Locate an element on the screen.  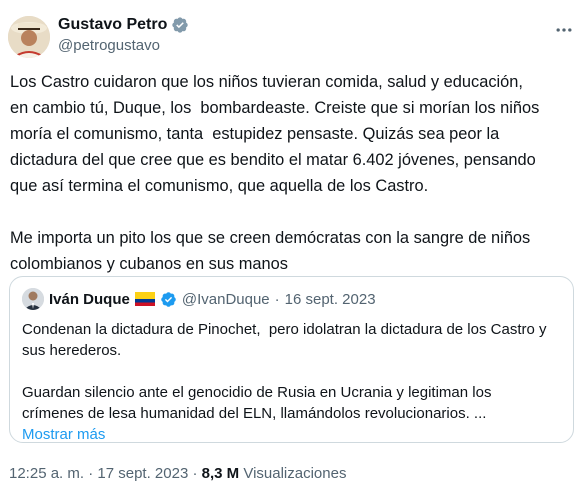
author-name: Gustavo Petro is located at coordinates (112, 25).